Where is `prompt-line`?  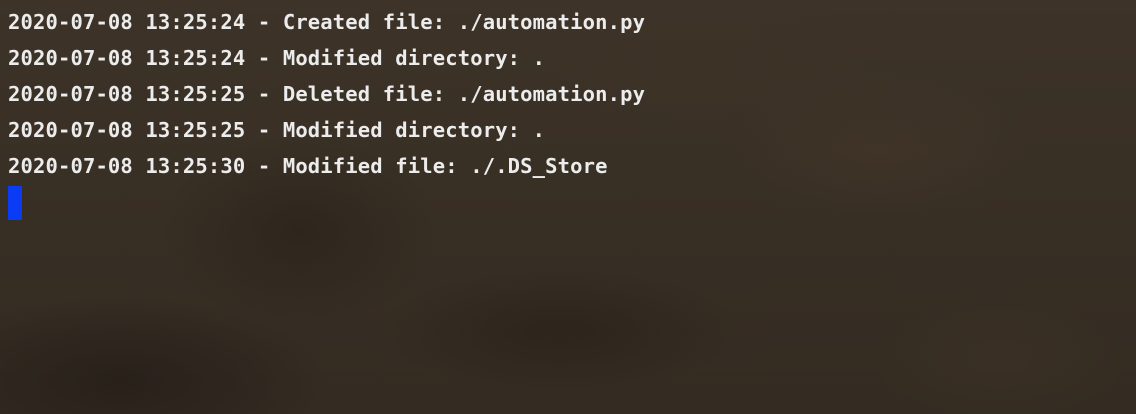 prompt-line is located at coordinates (568, 202).